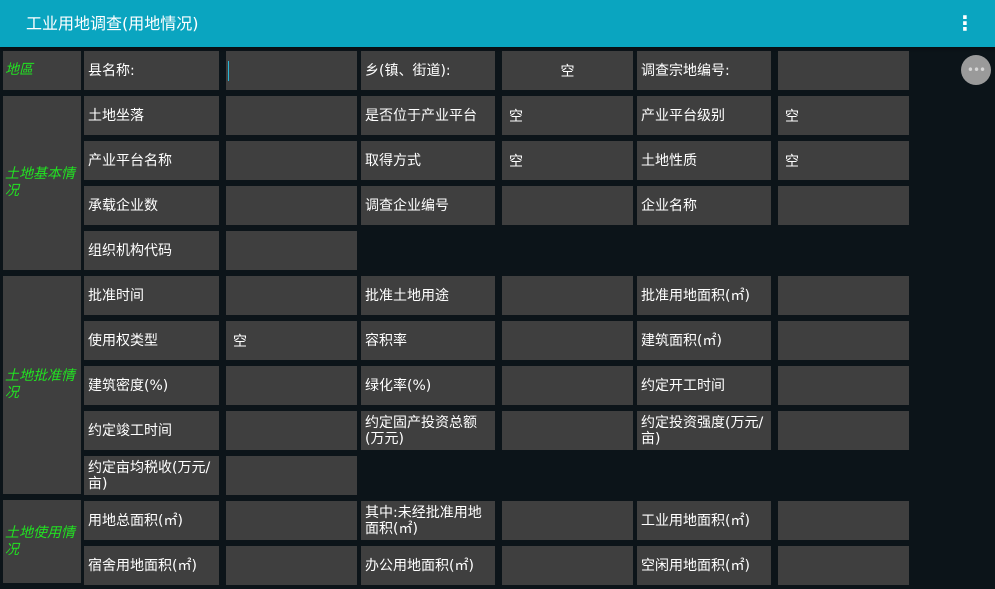  Describe the element at coordinates (291, 250) in the screenshot. I see `org-code-input` at that location.